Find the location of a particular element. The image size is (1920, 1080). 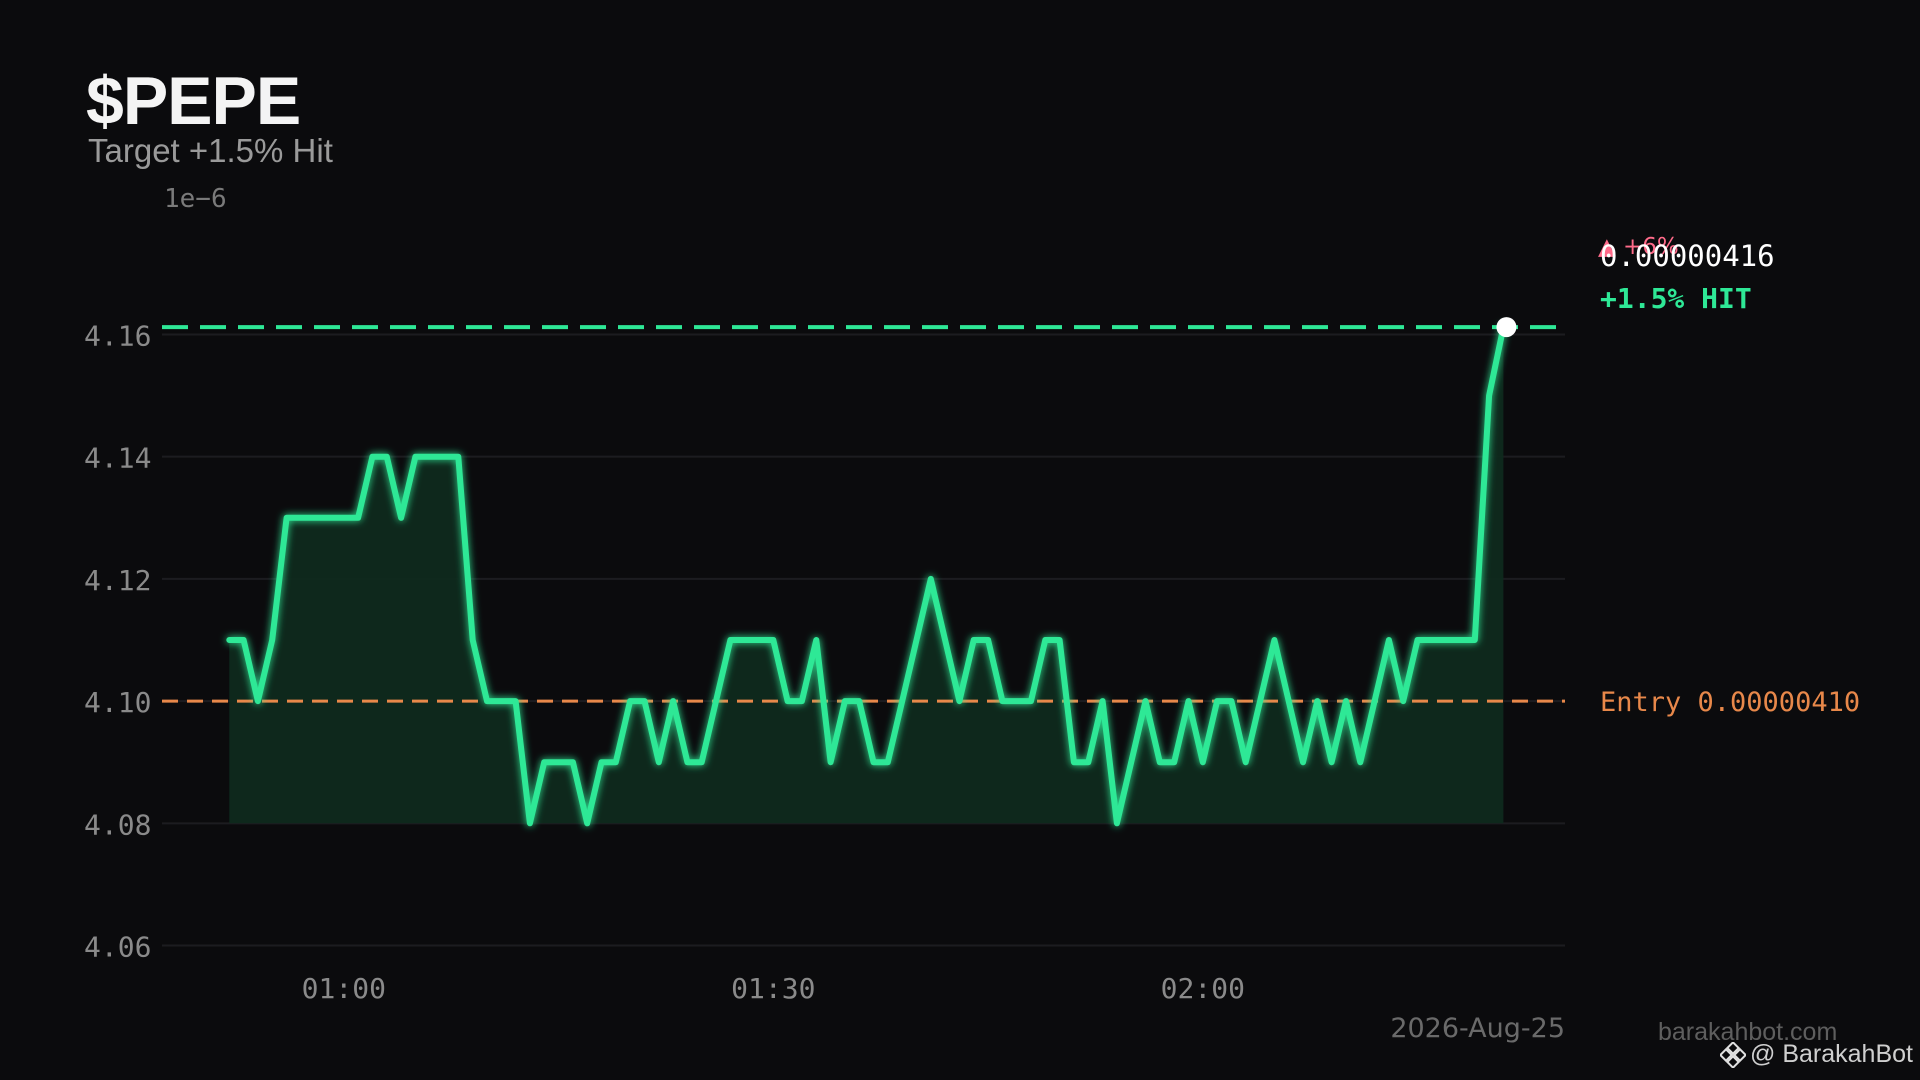

last-price-dot is located at coordinates (1506, 327).